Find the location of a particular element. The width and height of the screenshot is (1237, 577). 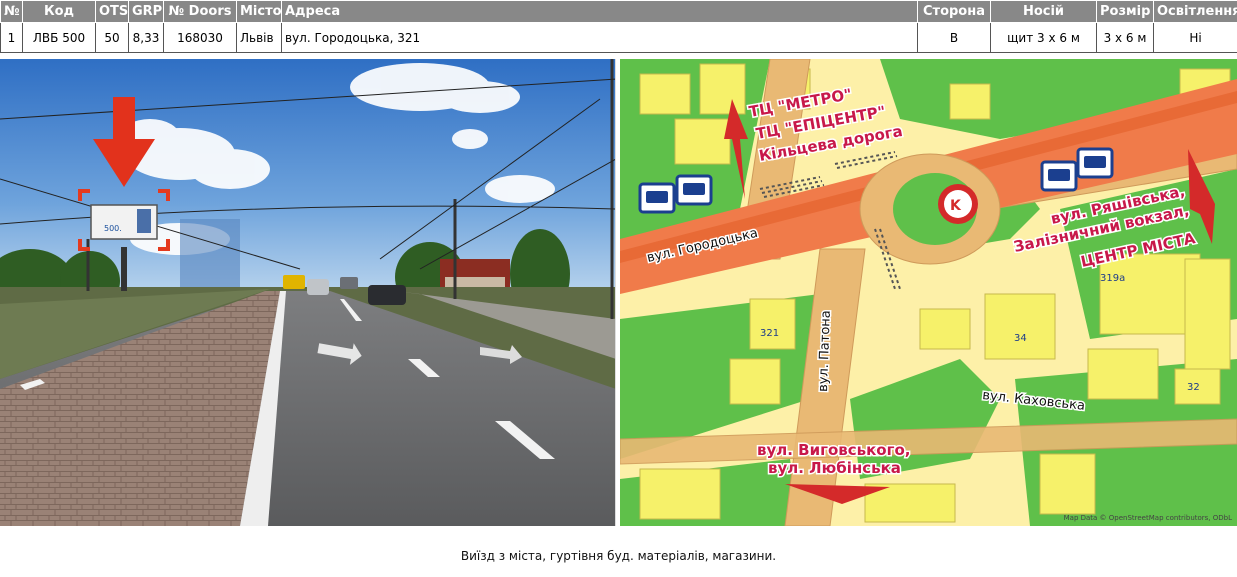

col-grp-header: GRP is located at coordinates (146, 11).